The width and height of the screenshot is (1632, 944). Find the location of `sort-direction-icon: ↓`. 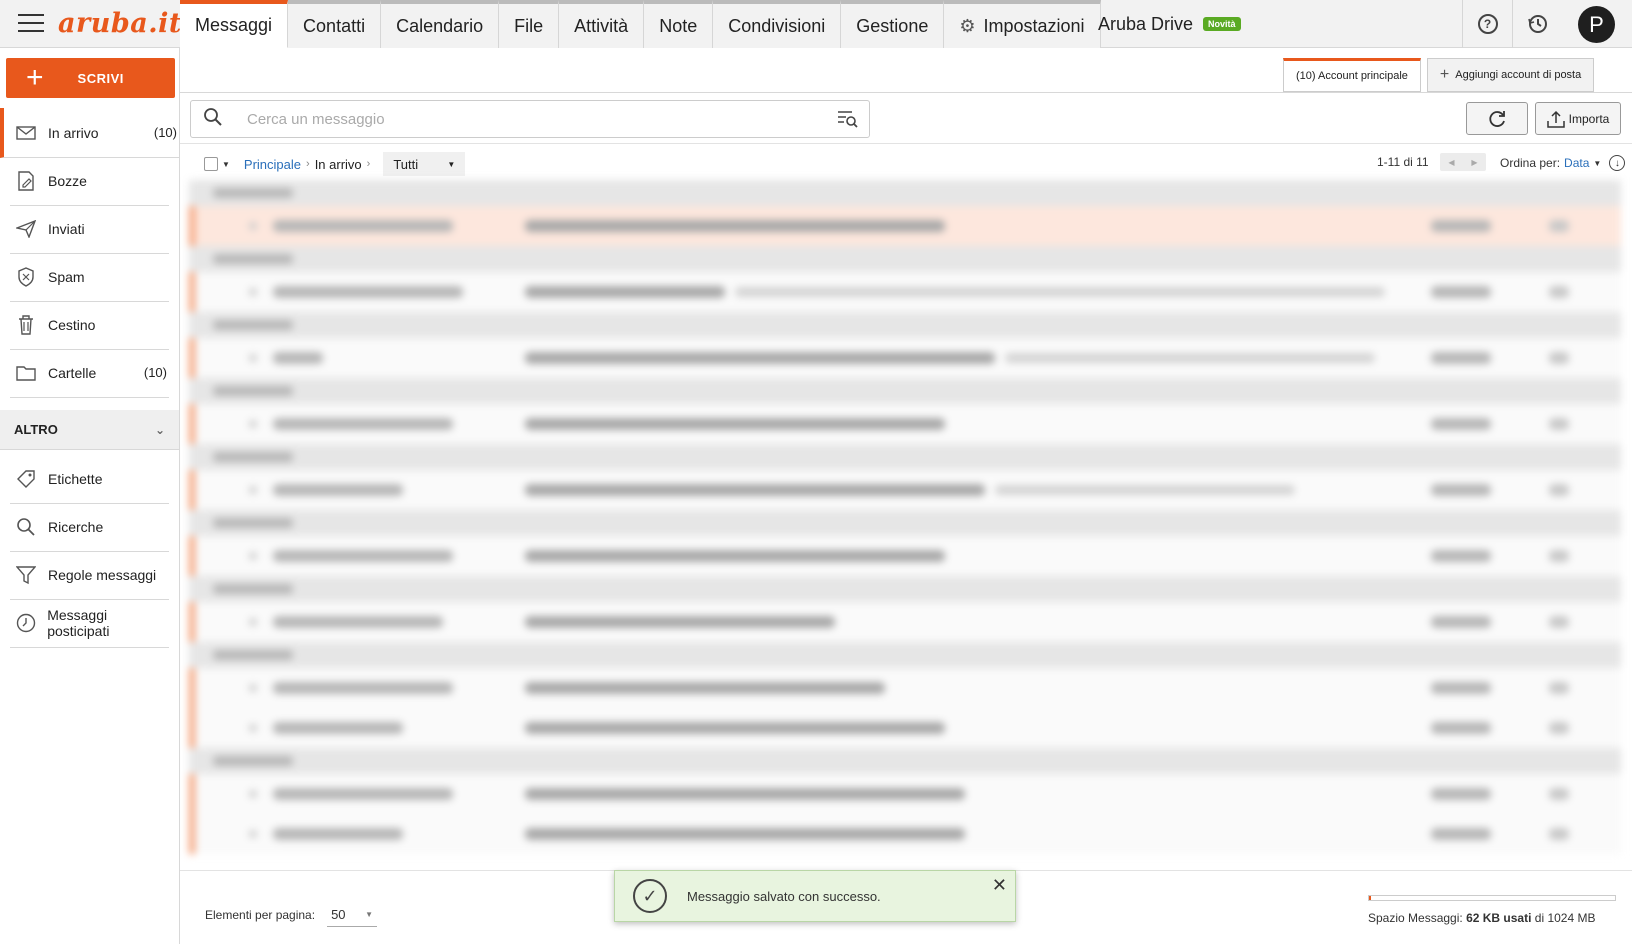

sort-direction-icon: ↓ is located at coordinates (1617, 163).